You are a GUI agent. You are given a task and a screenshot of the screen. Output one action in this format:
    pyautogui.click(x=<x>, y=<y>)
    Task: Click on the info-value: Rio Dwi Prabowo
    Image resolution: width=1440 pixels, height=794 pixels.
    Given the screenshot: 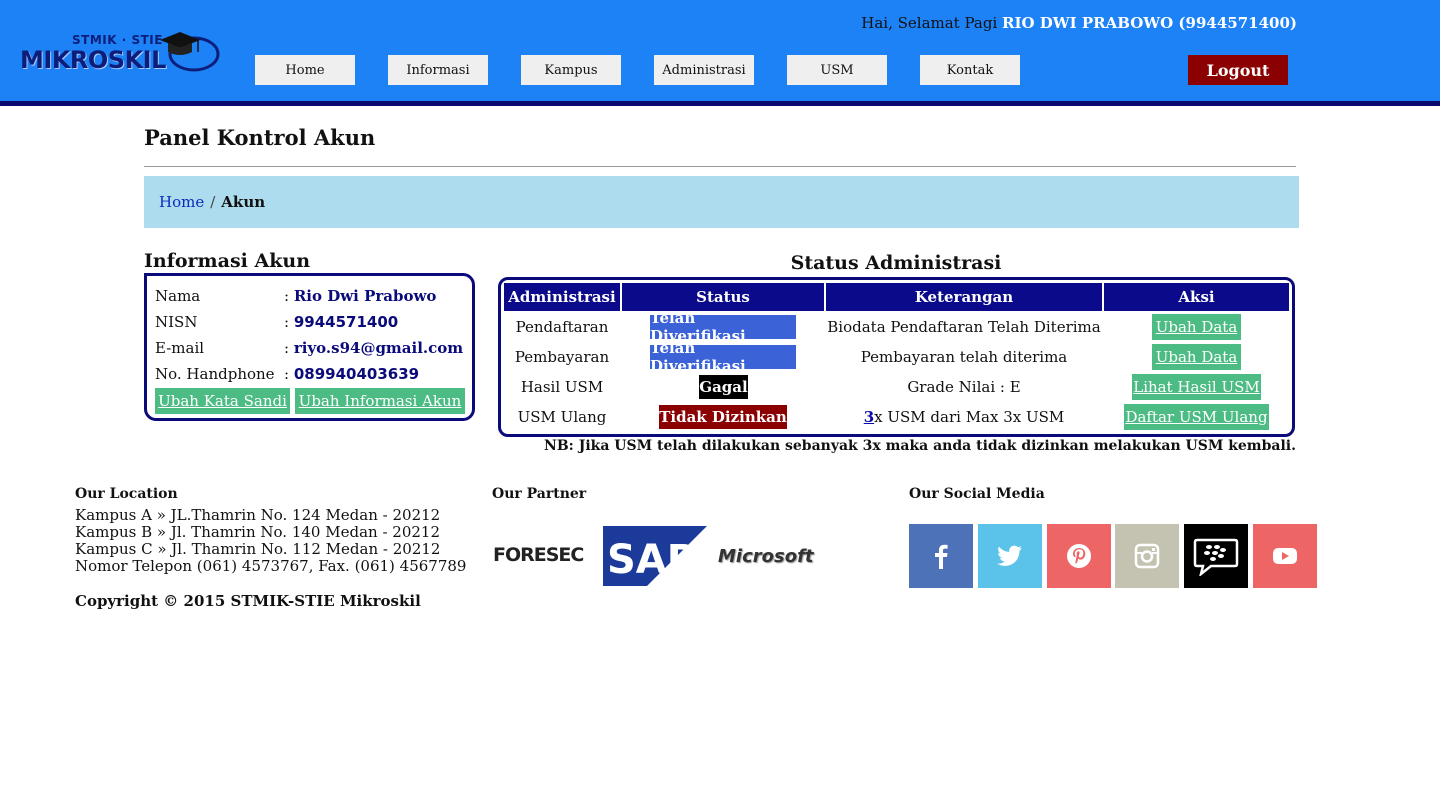 What is the action you would take?
    pyautogui.click(x=365, y=296)
    